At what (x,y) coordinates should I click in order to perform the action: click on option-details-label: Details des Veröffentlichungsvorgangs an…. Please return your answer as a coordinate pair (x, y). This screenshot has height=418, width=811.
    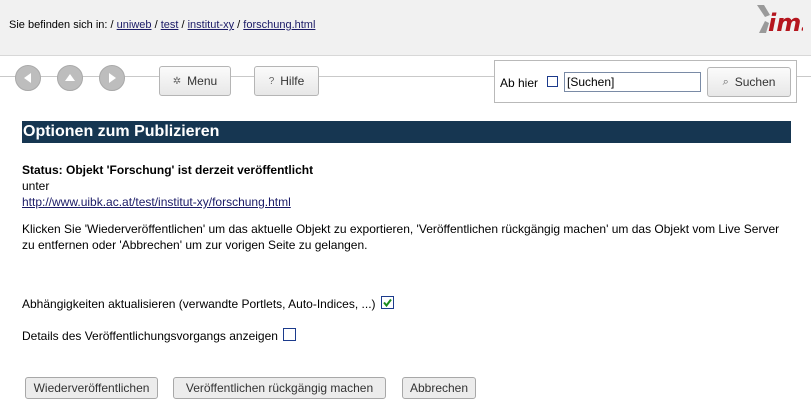
    Looking at the image, I should click on (150, 336).